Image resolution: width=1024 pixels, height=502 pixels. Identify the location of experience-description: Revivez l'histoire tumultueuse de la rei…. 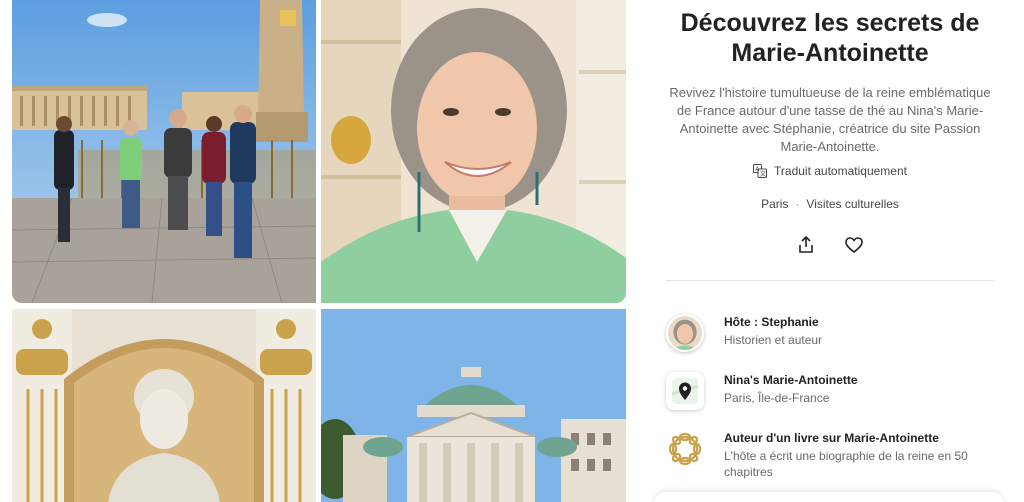
(830, 119).